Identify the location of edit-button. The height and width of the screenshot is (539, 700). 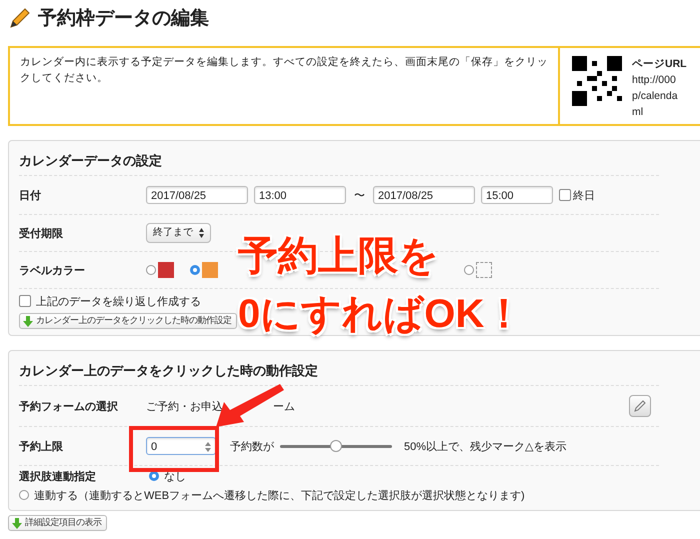
(640, 406).